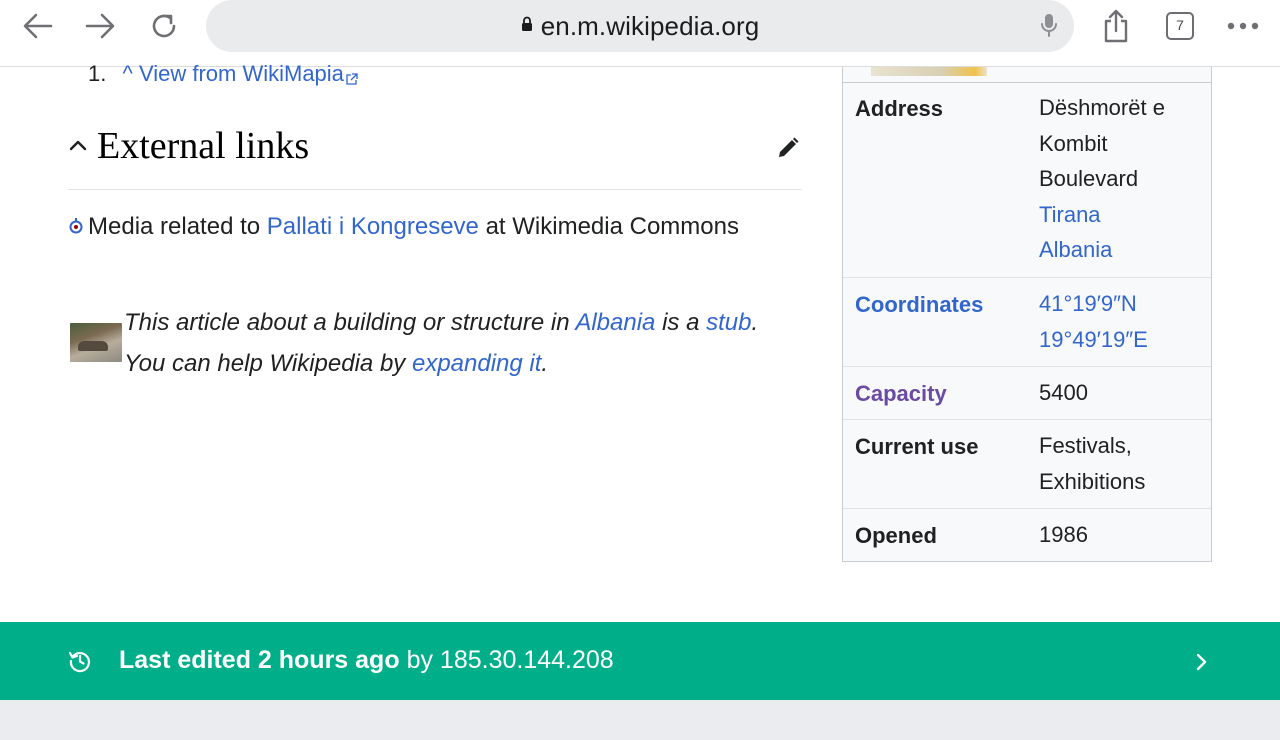  What do you see at coordinates (1089, 178) in the screenshot?
I see `address-line: Boulevard` at bounding box center [1089, 178].